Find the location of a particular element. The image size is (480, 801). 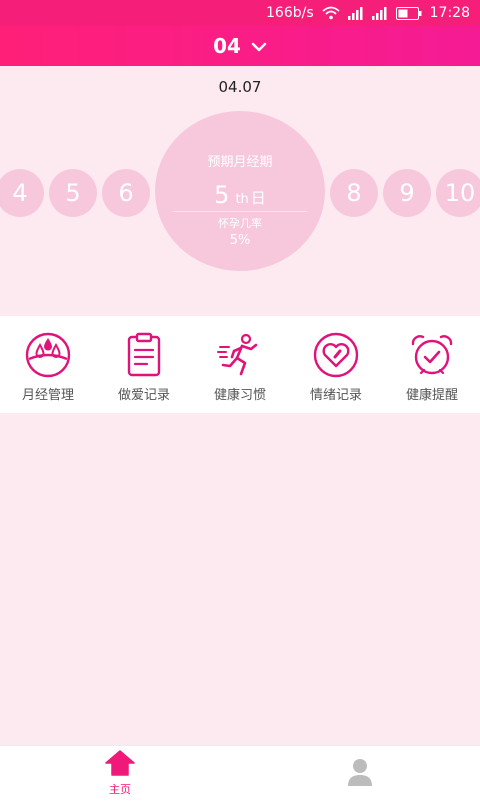

tool-health-habits: 健康习惯 is located at coordinates (240, 359).